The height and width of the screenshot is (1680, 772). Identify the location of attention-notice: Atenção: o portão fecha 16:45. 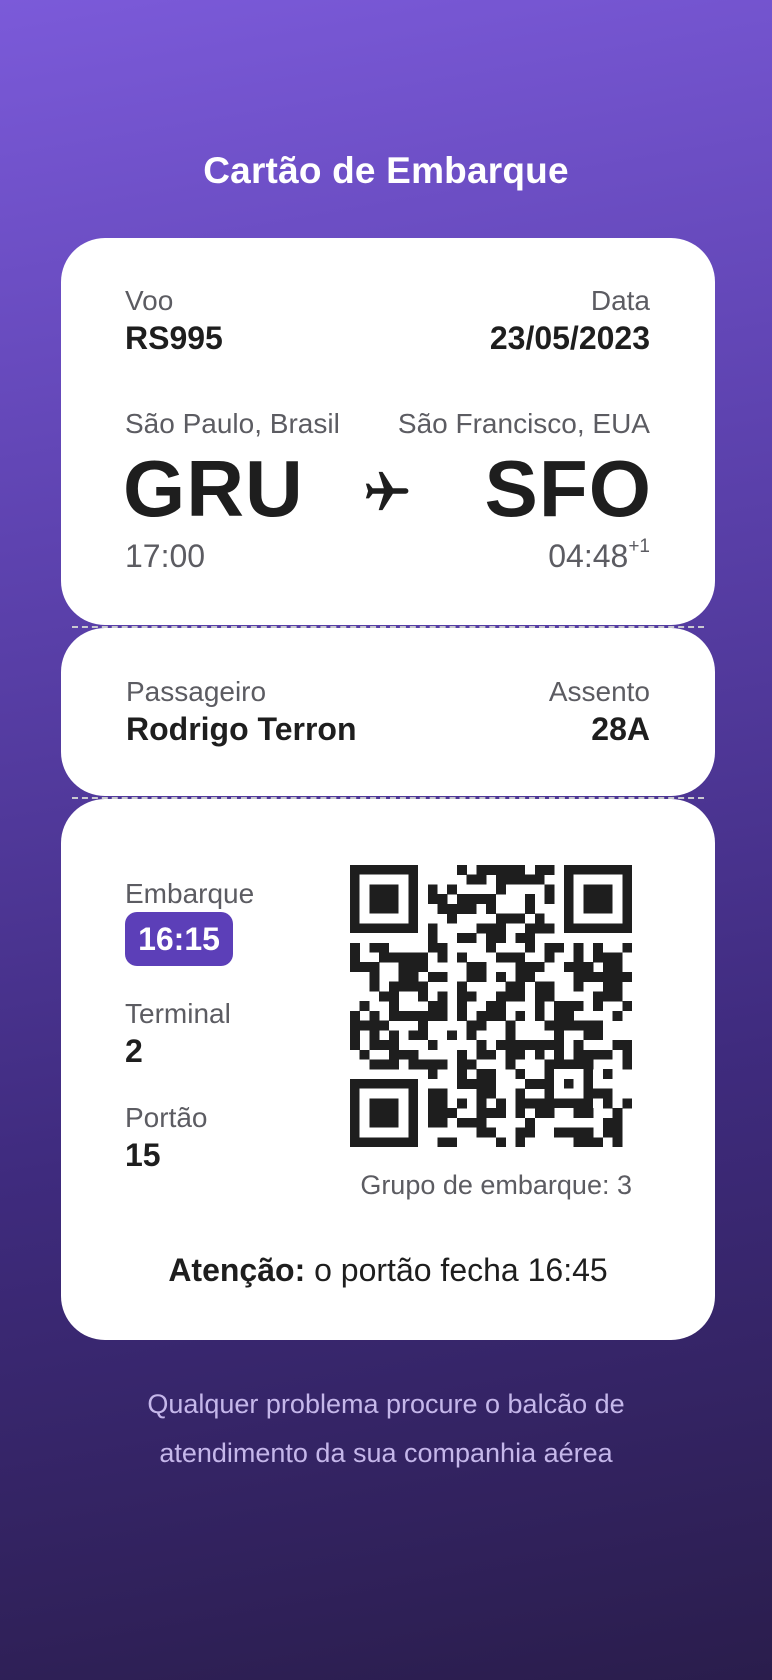
(388, 1270).